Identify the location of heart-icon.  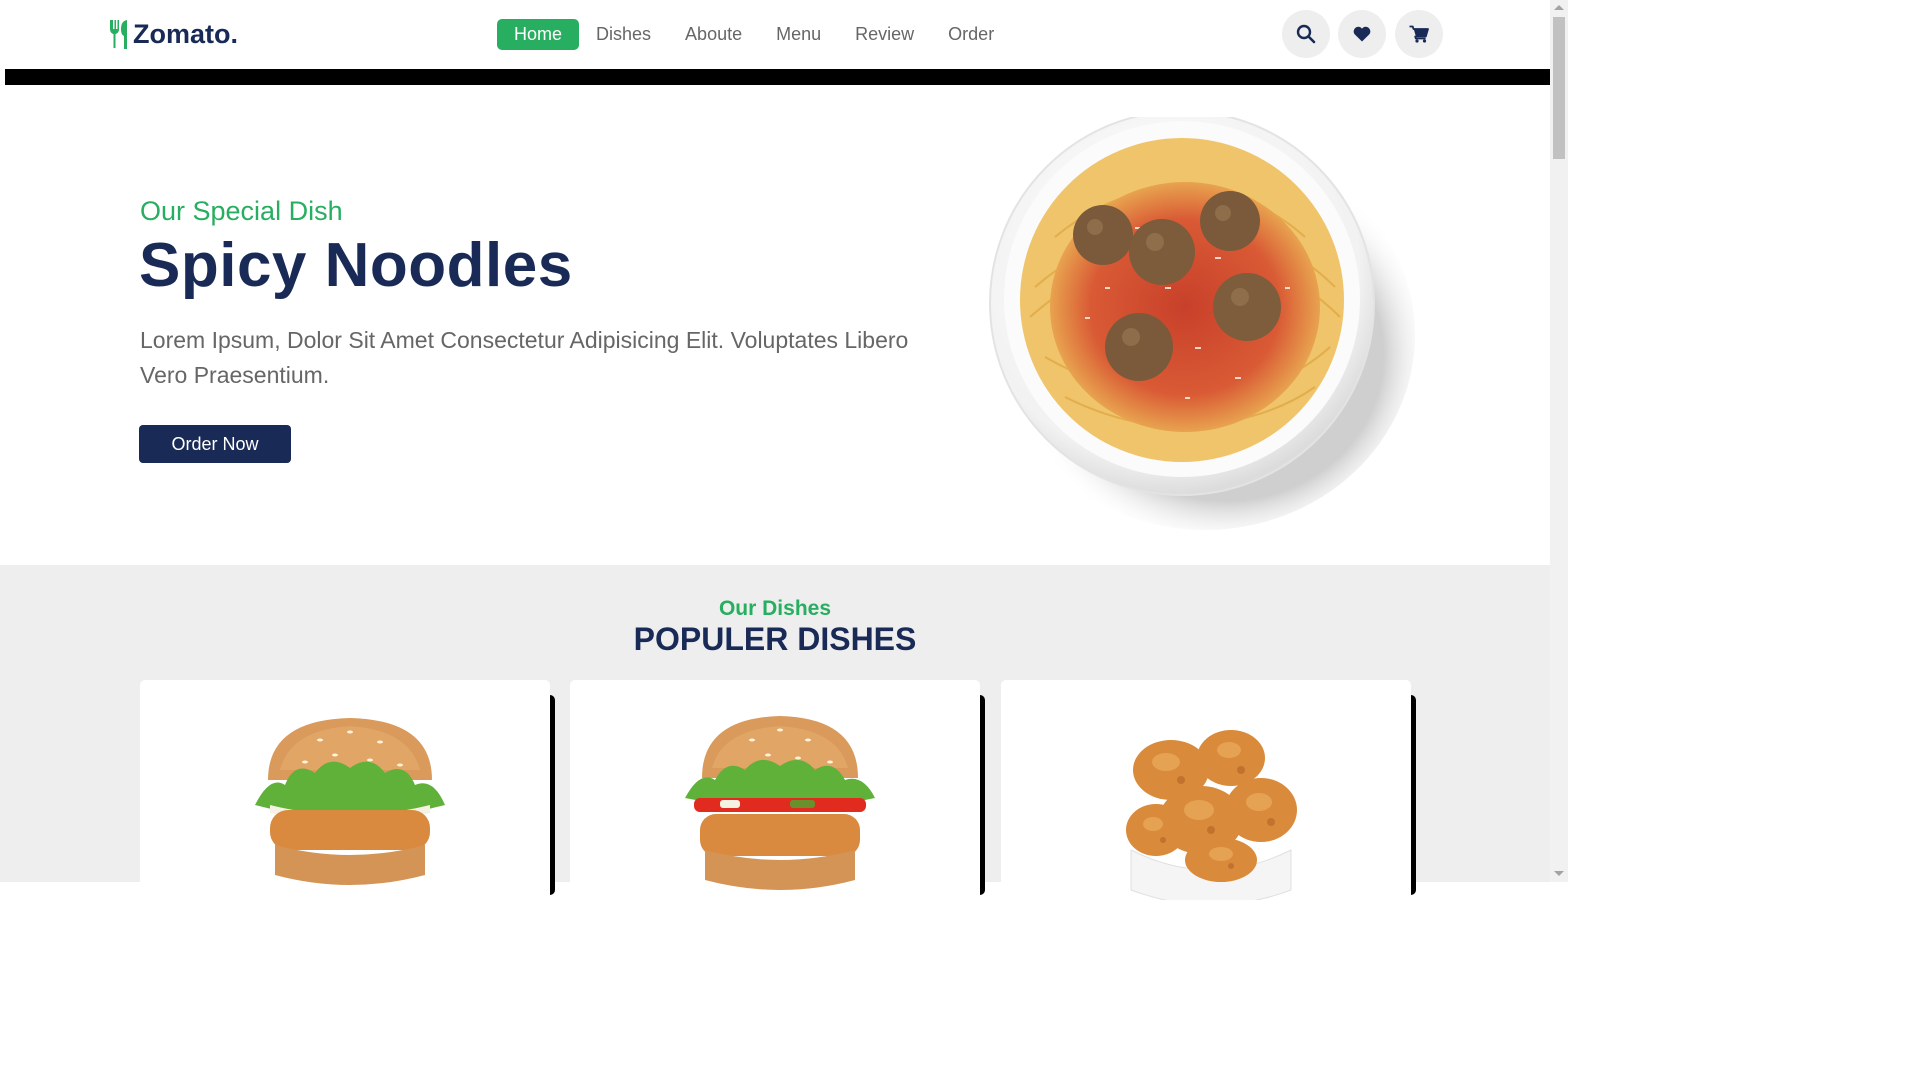
(1362, 34).